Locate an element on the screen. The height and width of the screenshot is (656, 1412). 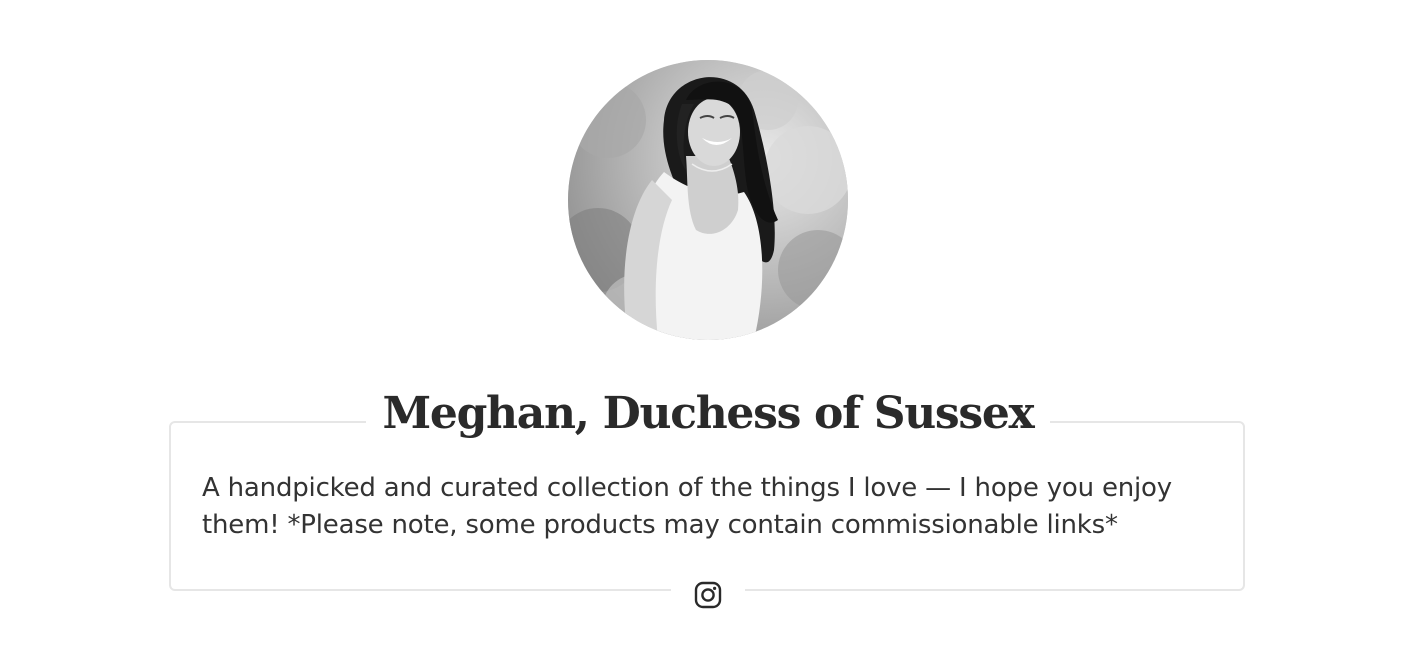
avatar-photo is located at coordinates (708, 200).